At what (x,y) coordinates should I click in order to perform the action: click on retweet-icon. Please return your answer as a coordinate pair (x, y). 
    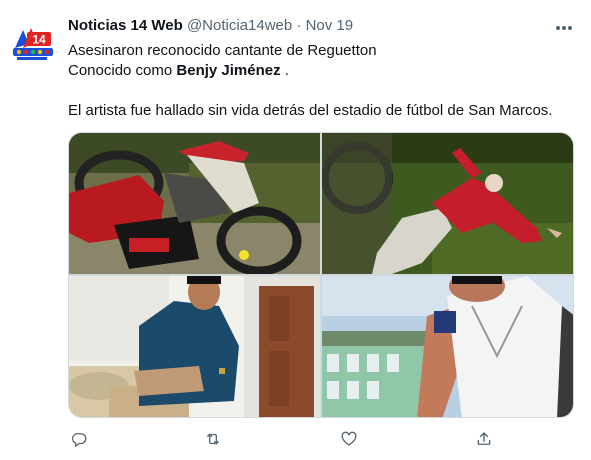
    Looking at the image, I should click on (213, 439).